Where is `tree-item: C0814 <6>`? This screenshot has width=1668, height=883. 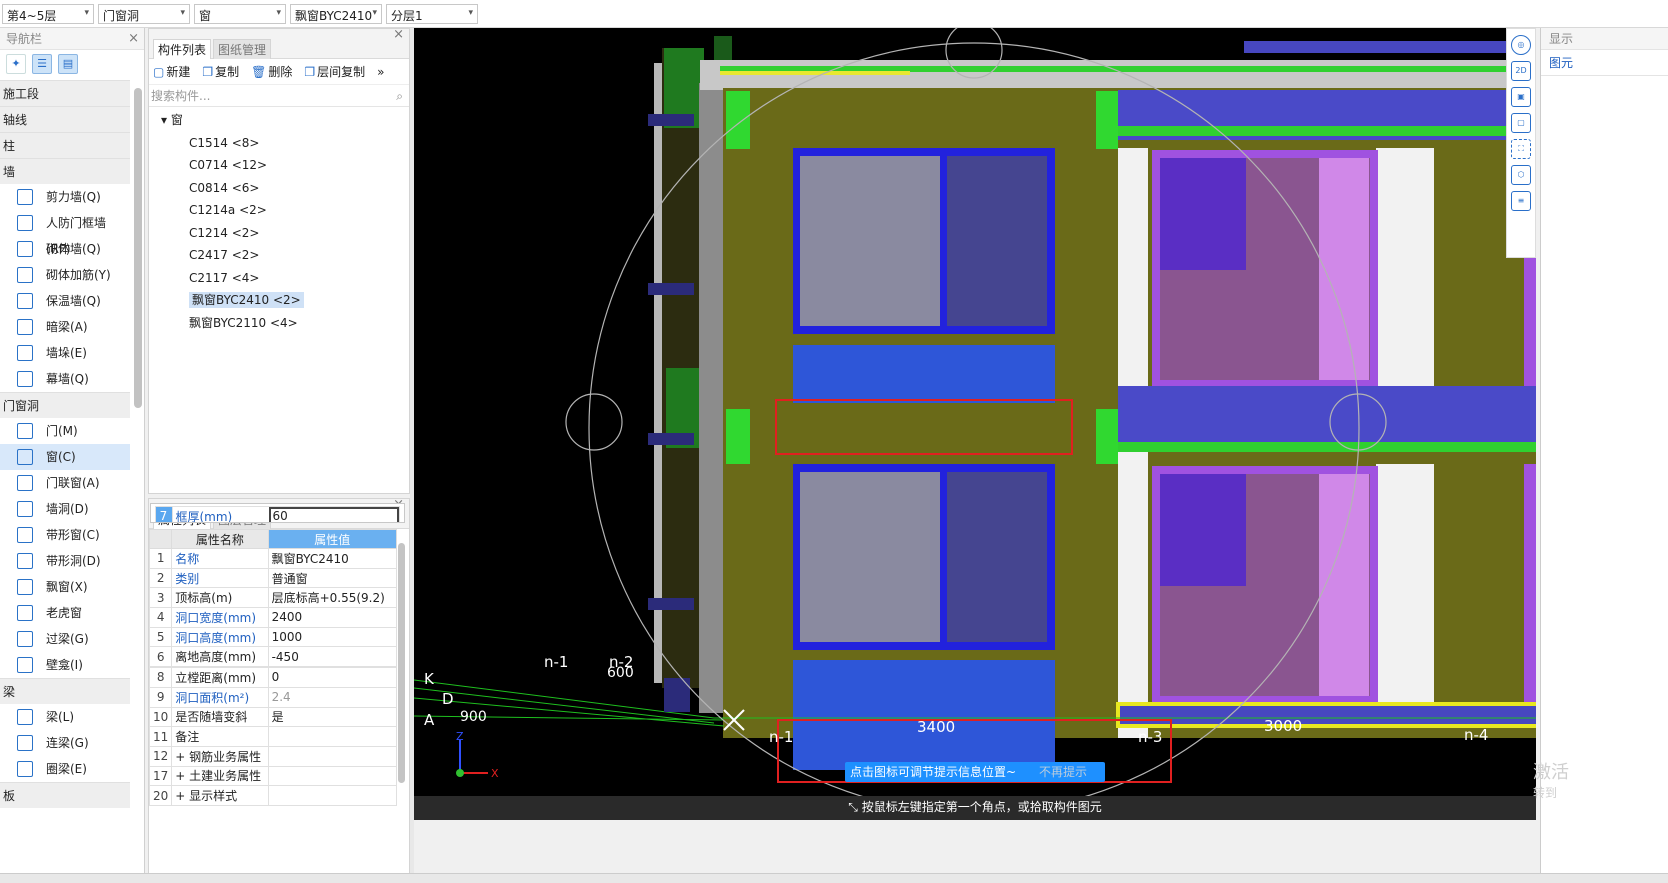 tree-item: C0814 <6> is located at coordinates (279, 188).